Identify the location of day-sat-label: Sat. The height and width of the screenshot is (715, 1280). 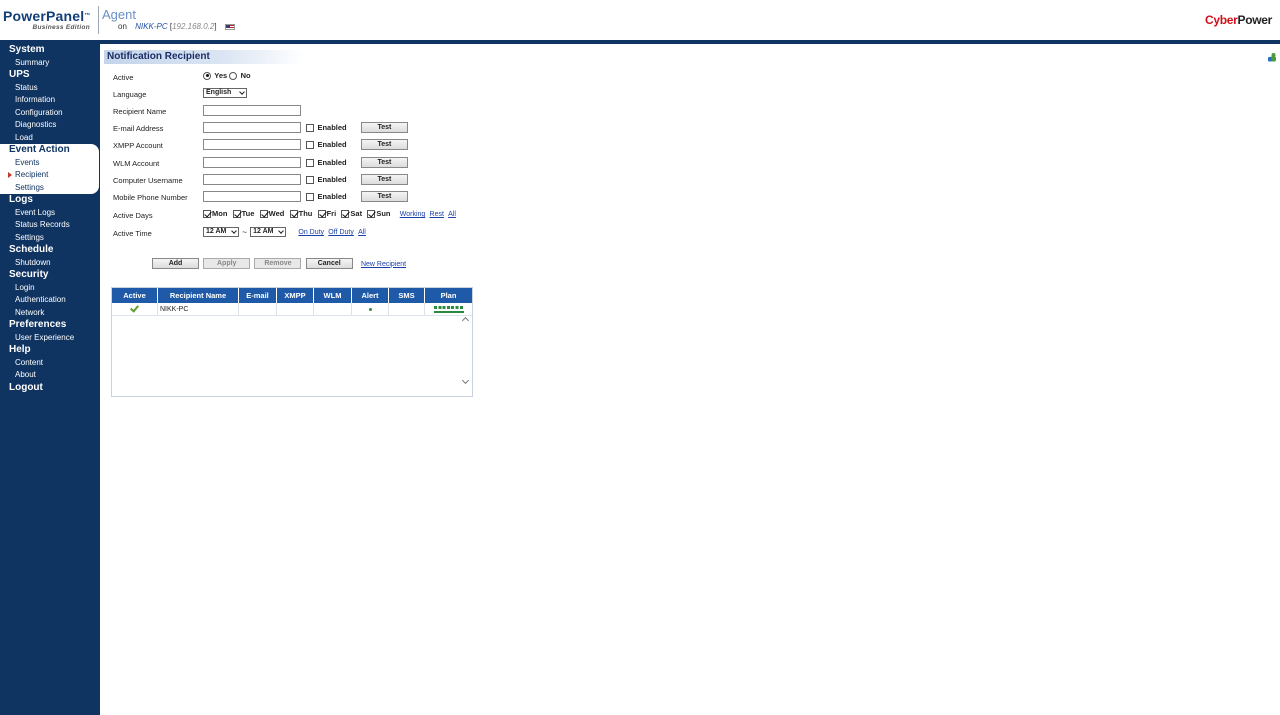
(356, 214).